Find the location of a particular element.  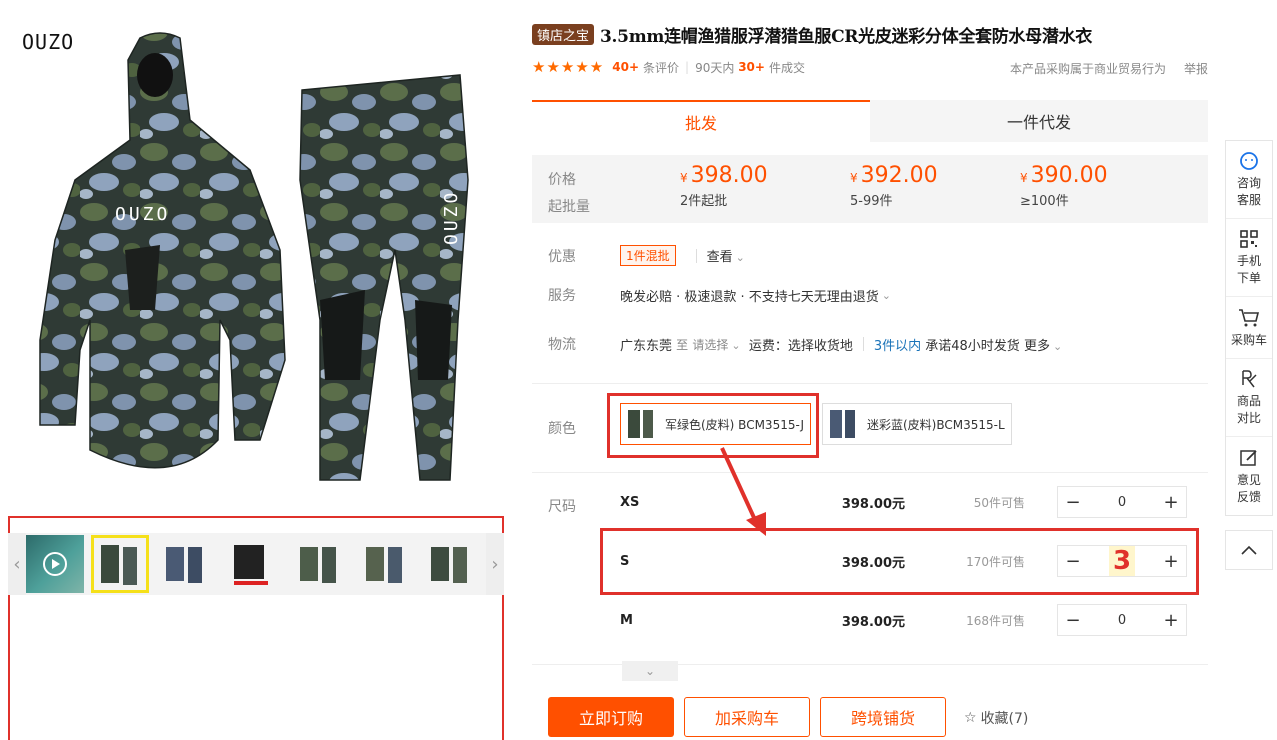

color-option-camo-blue: 迷彩蓝(皮料)BCM3515-L is located at coordinates (917, 424).